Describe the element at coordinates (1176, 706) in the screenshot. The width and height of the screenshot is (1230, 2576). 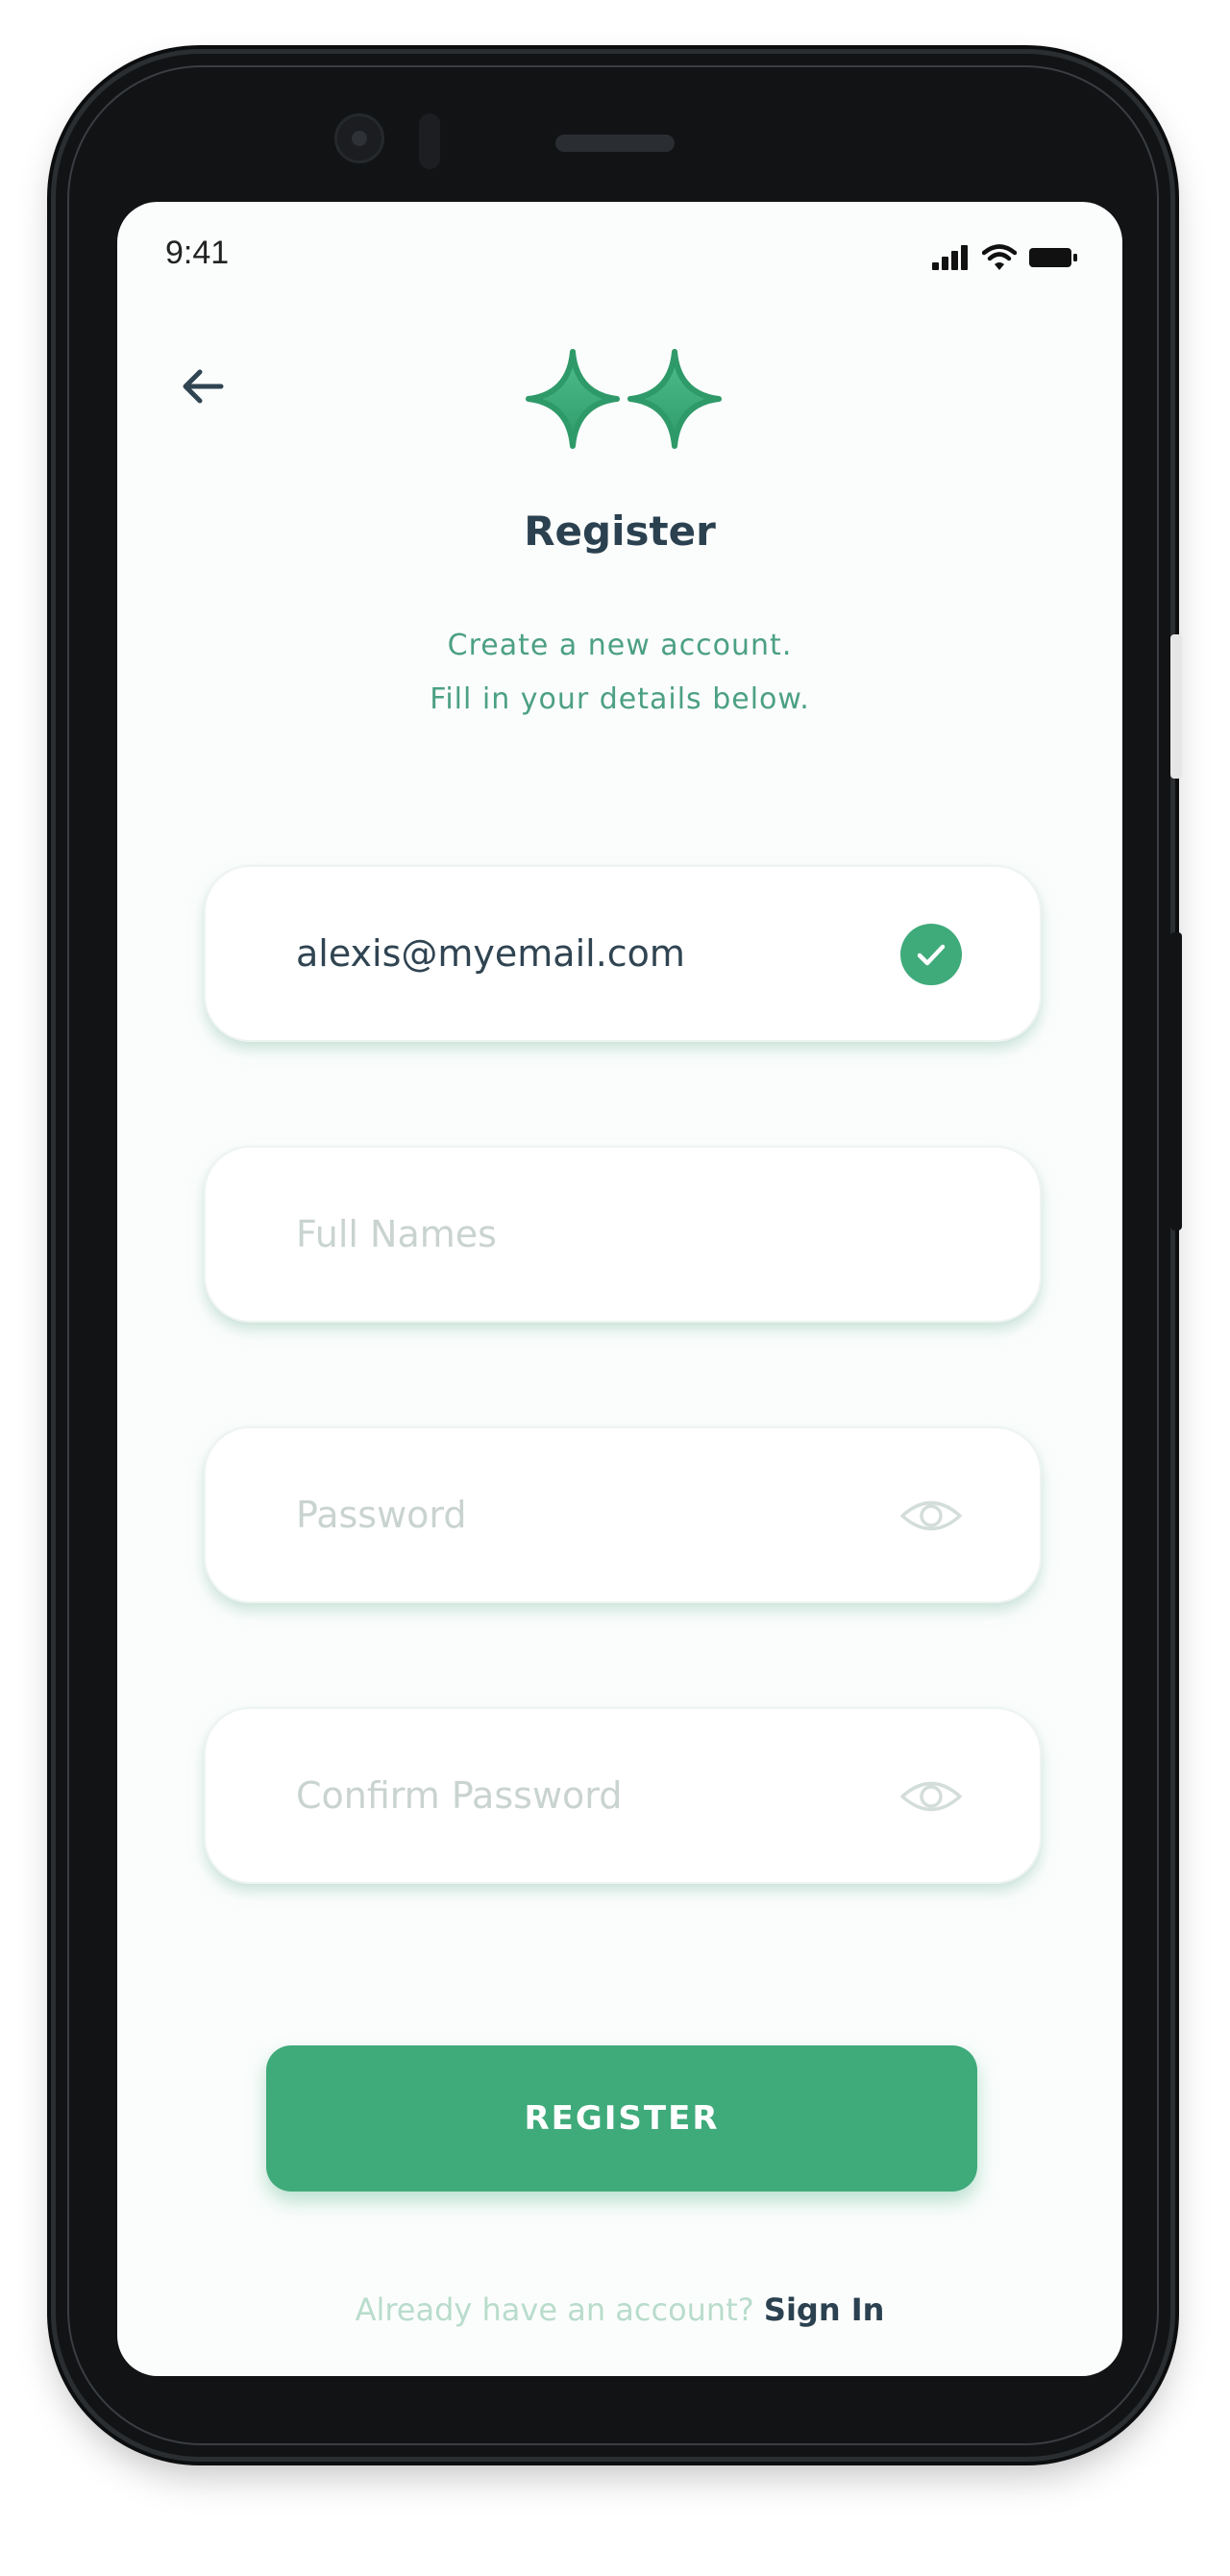
I see `volume-button` at that location.